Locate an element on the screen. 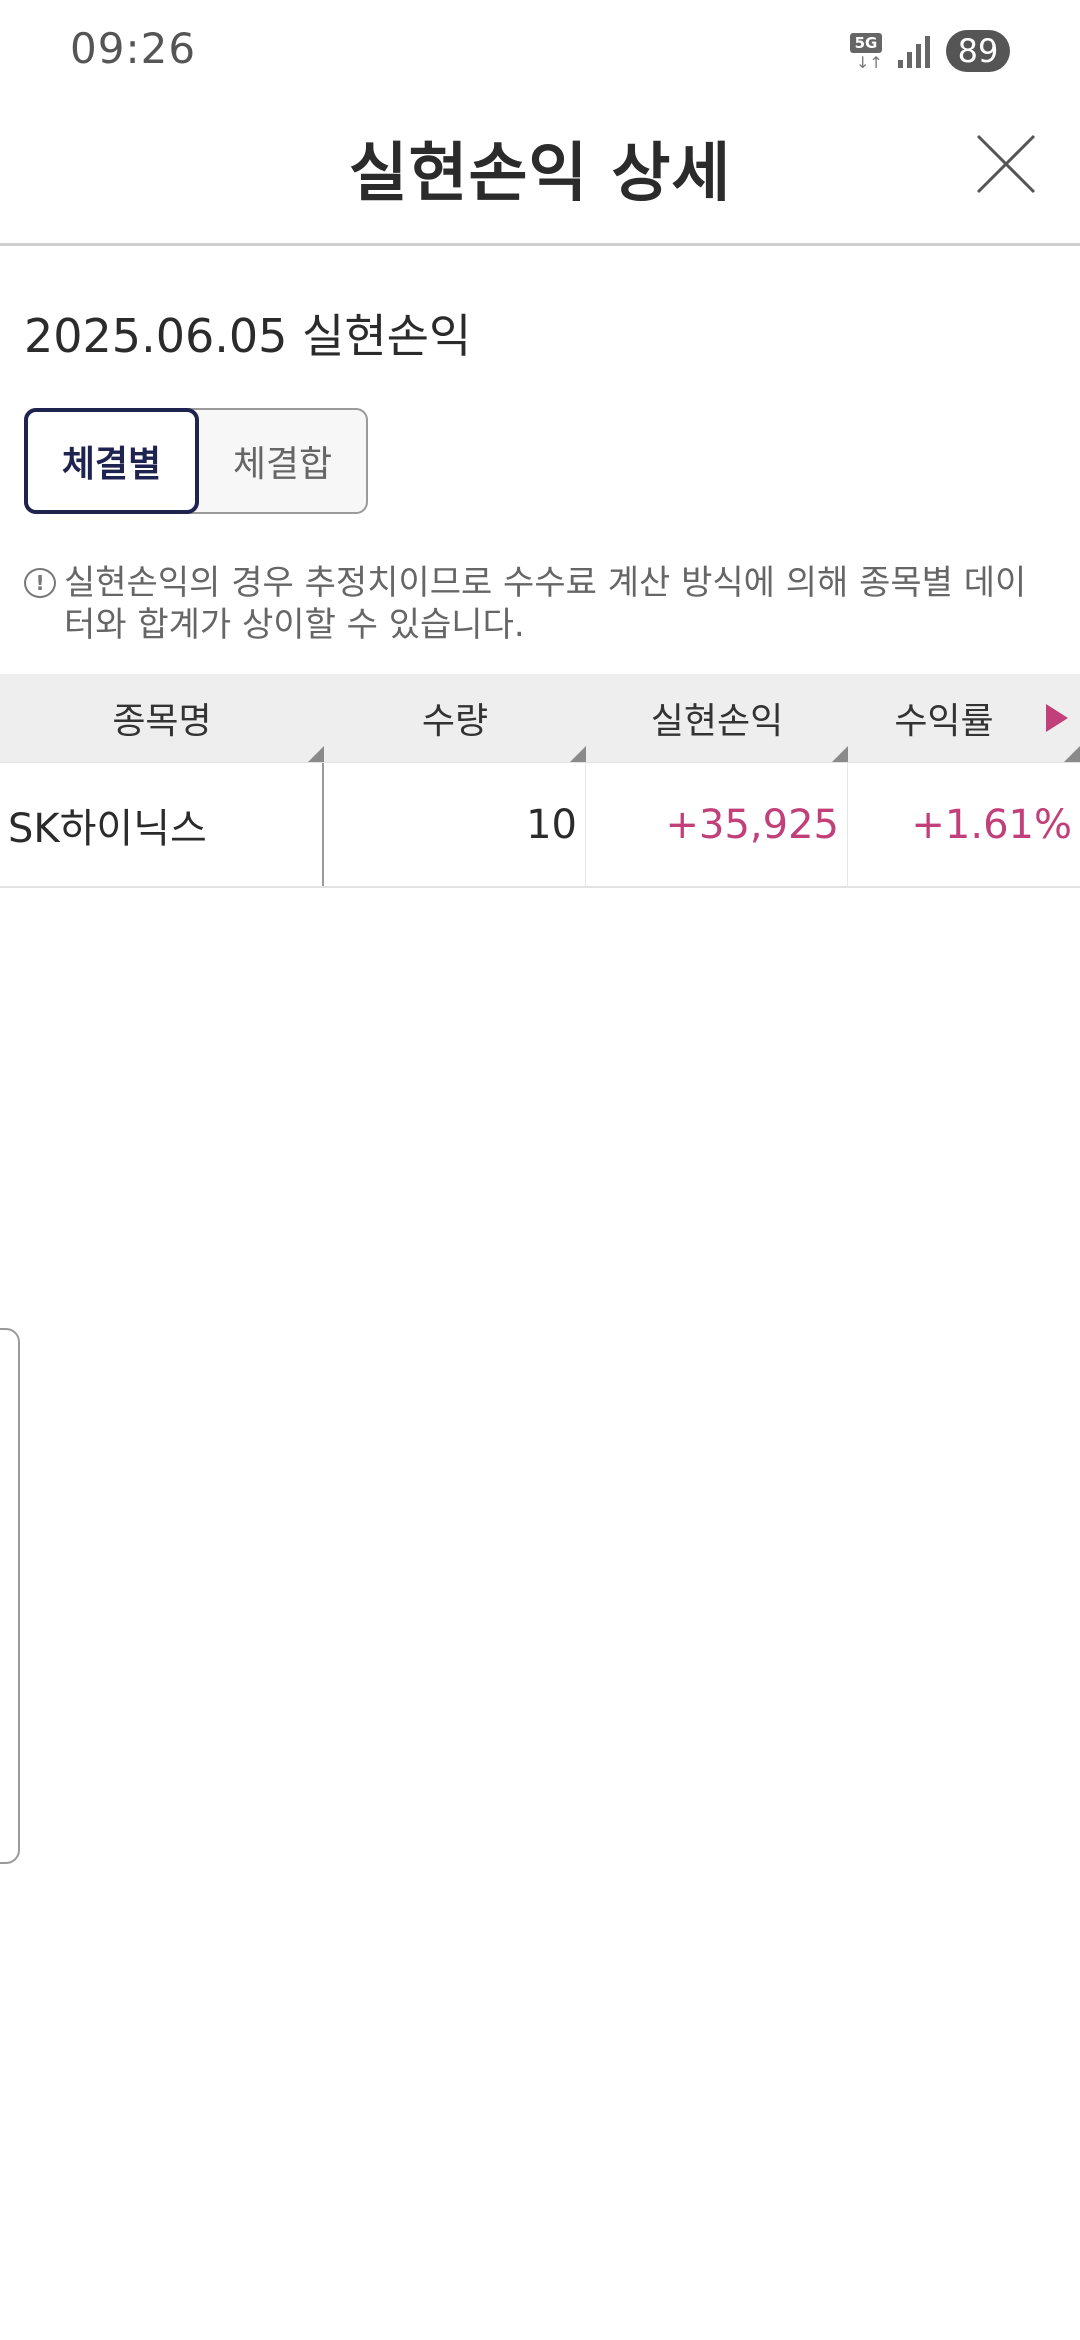  cell-realized-pnl: +35,925 is located at coordinates (717, 824).